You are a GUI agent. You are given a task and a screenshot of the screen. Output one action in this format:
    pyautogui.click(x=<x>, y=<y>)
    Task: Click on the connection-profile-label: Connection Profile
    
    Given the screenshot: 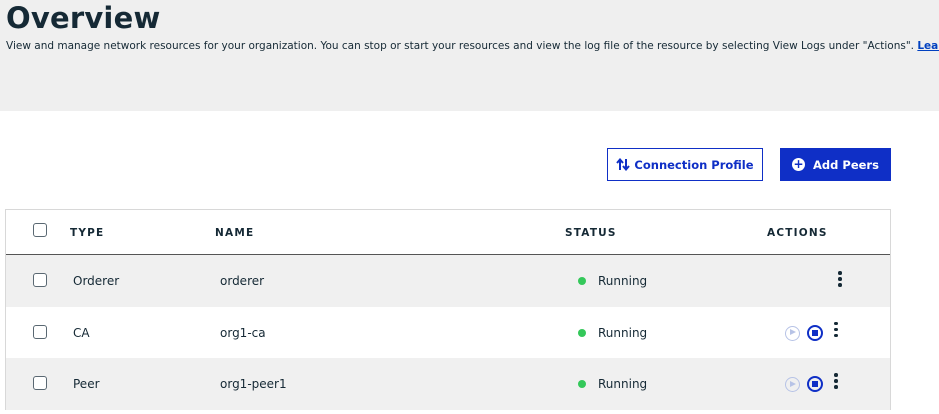 What is the action you would take?
    pyautogui.click(x=694, y=164)
    